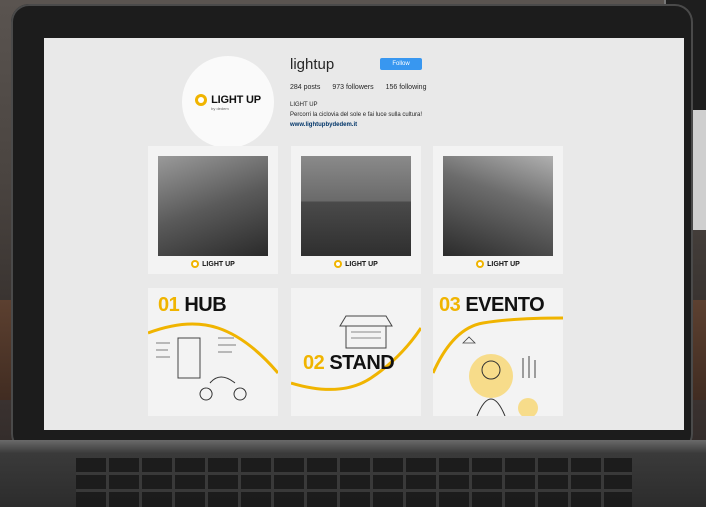 The height and width of the screenshot is (507, 706). I want to click on stand-title: 02 STAND, so click(349, 363).